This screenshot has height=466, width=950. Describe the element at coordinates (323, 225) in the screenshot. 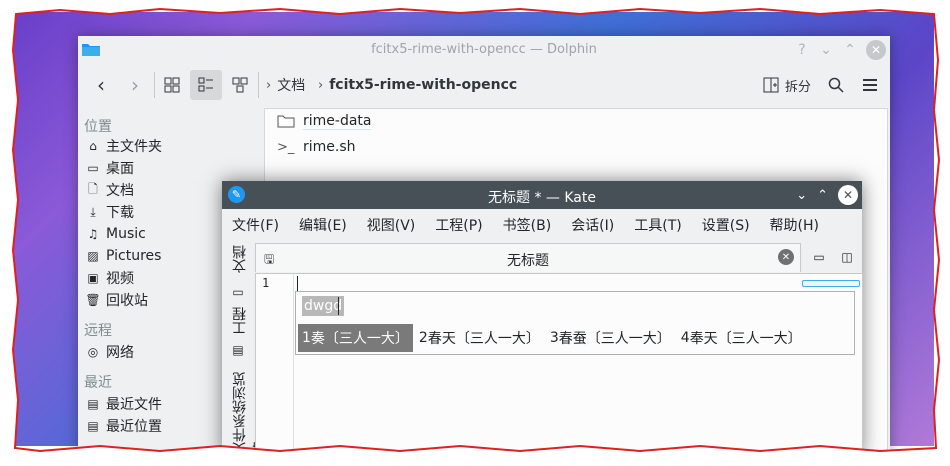

I see `menu-edit: 编辑(E)` at that location.